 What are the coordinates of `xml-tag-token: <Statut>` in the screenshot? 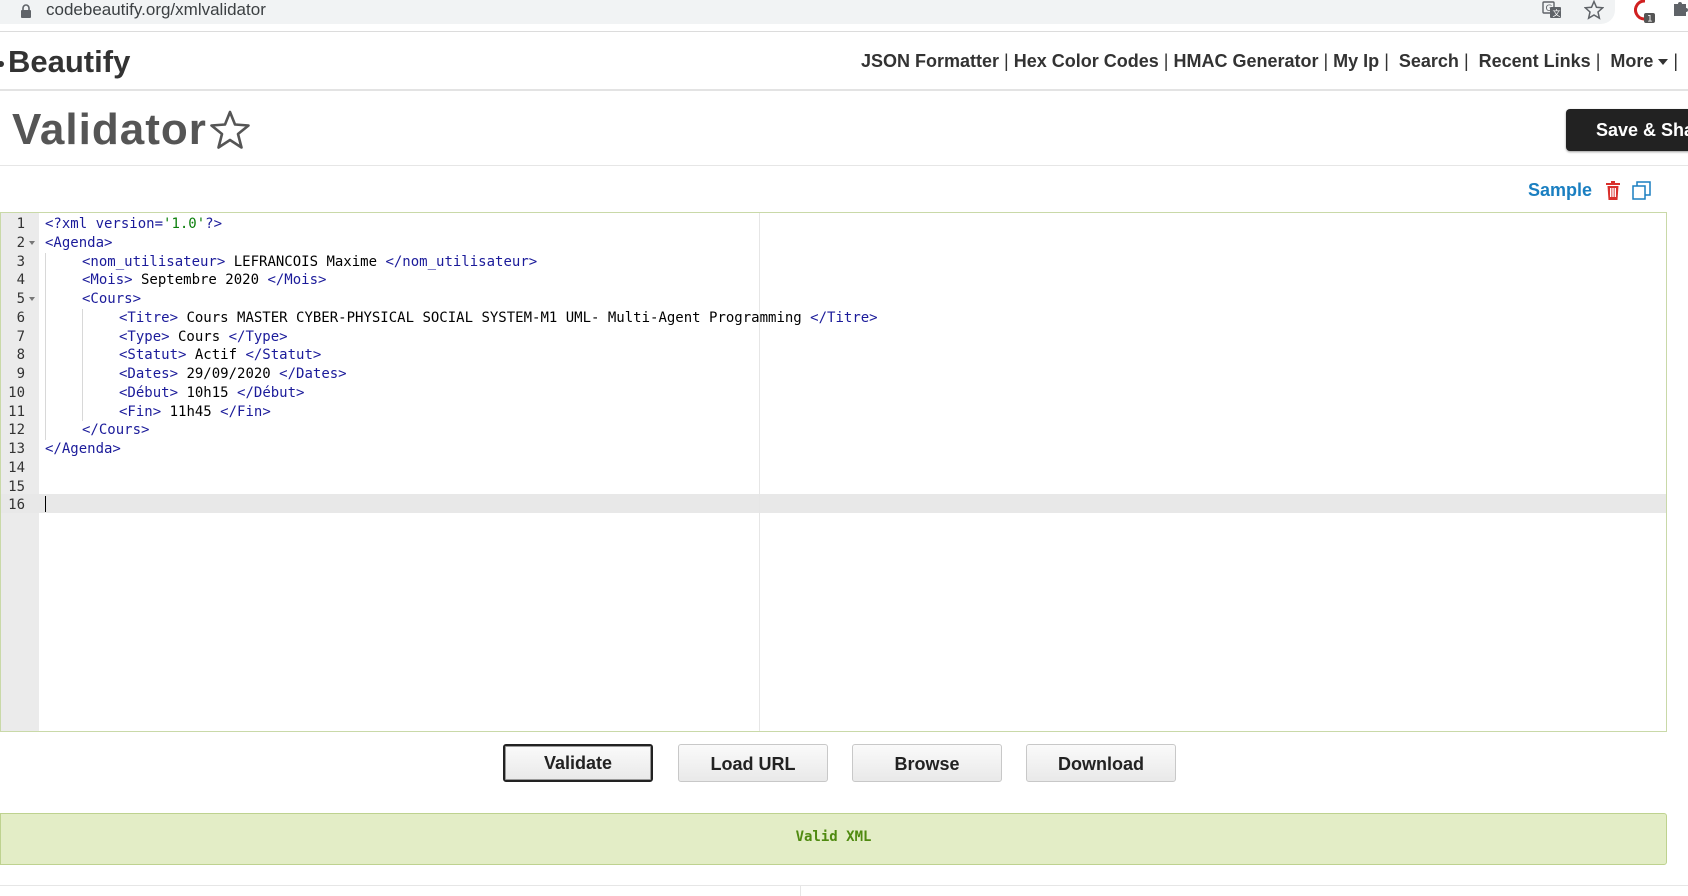 It's located at (153, 355).